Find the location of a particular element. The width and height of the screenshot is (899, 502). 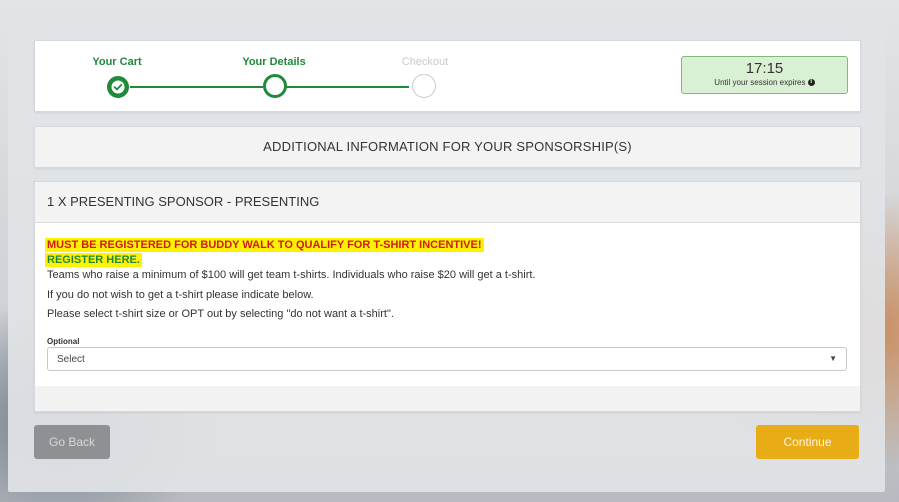

progress-line-complete is located at coordinates (196, 87).